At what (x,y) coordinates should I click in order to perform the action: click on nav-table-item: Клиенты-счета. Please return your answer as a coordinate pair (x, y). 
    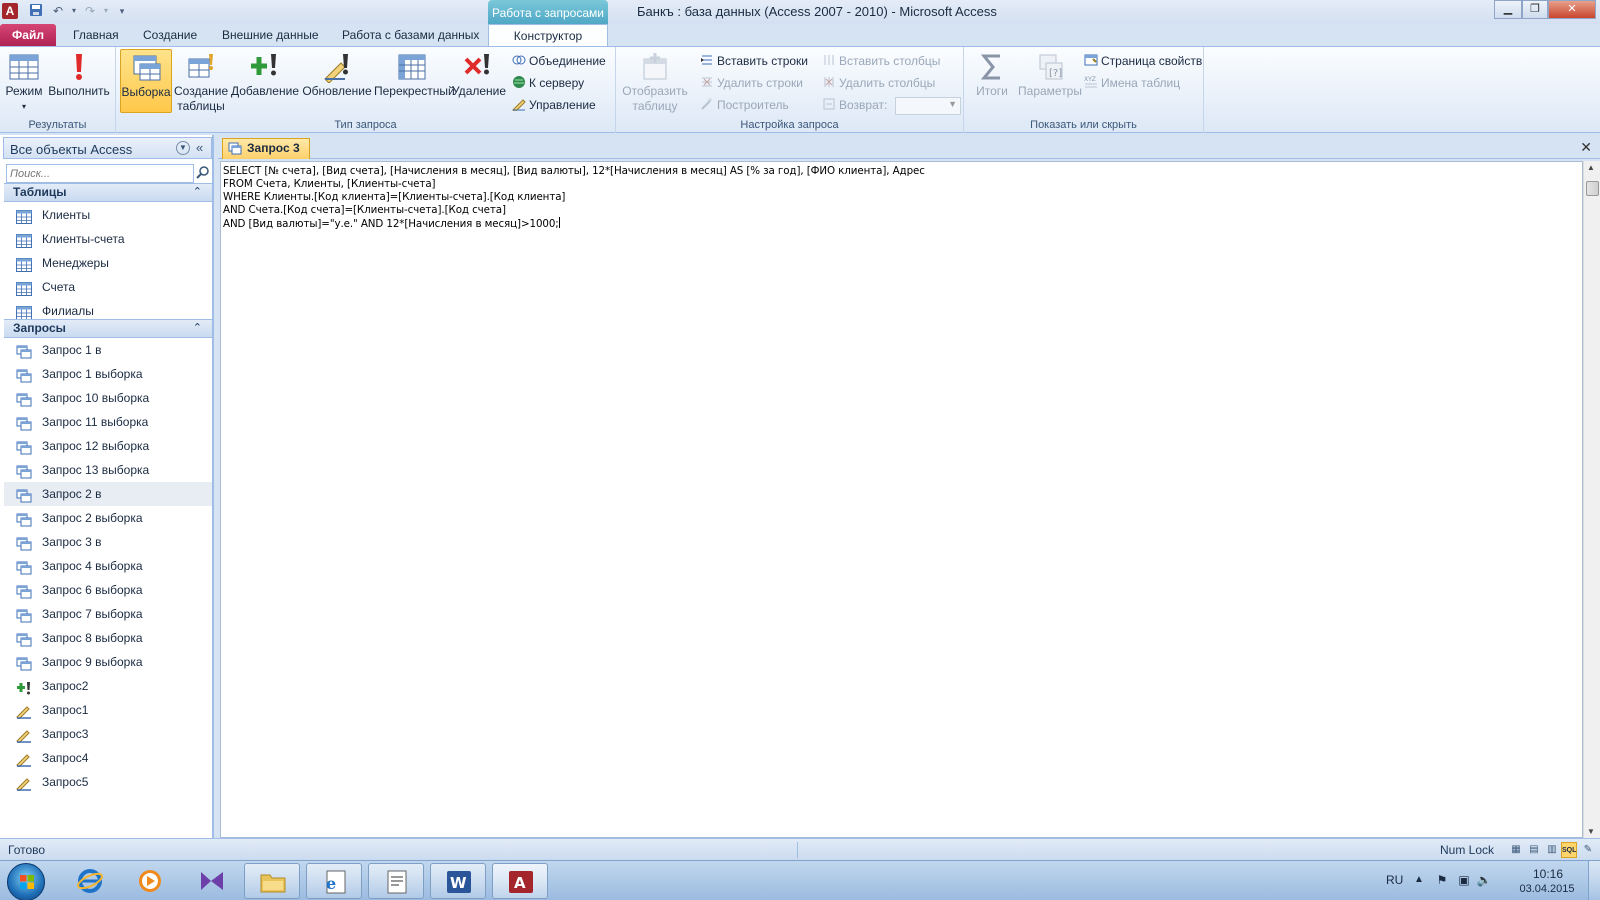
    Looking at the image, I should click on (108, 239).